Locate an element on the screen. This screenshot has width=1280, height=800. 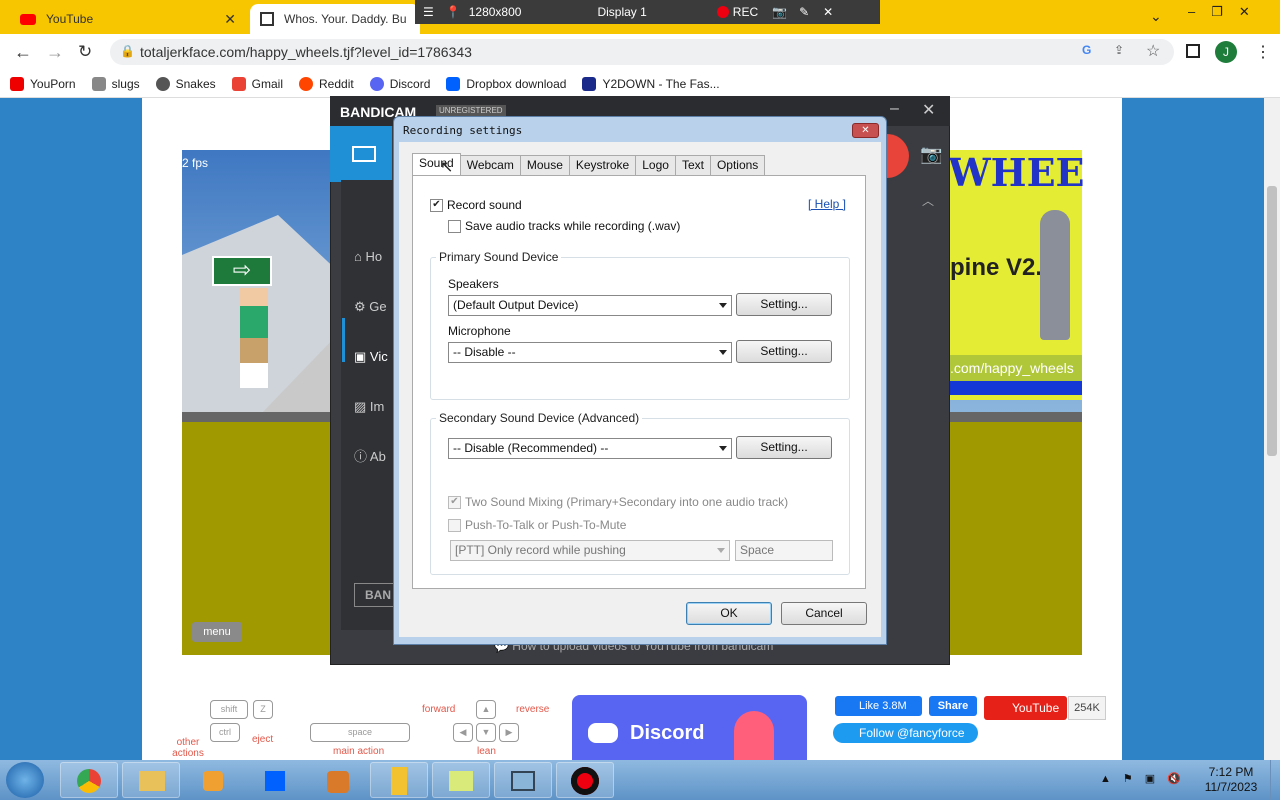
chevron-down-icon: ⌄ is located at coordinates (1156, 16).